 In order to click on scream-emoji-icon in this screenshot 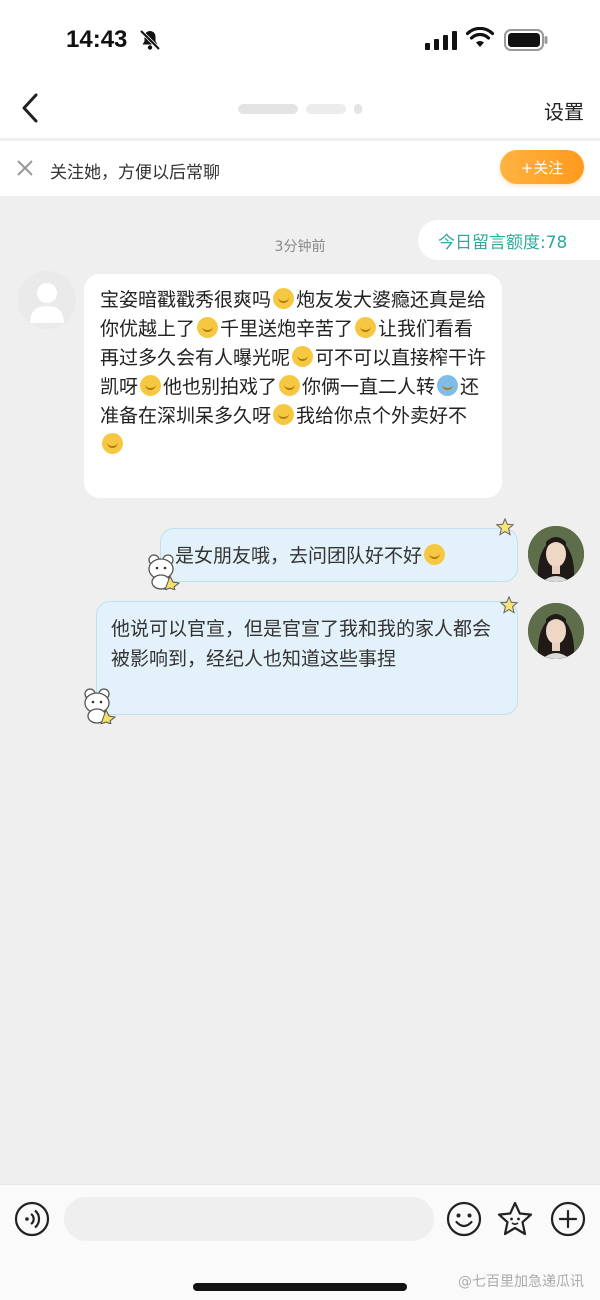, I will do `click(290, 385)`.